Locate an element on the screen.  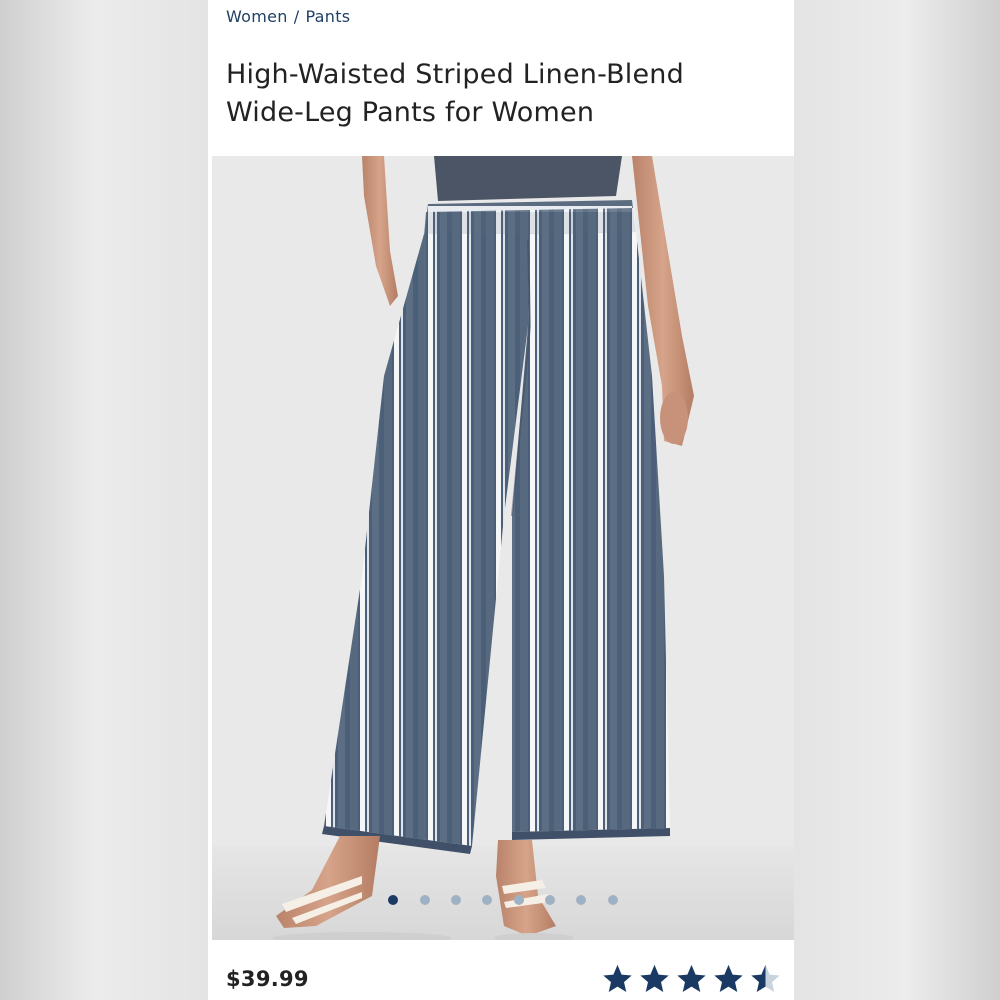
star-half-icon is located at coordinates (765, 978).